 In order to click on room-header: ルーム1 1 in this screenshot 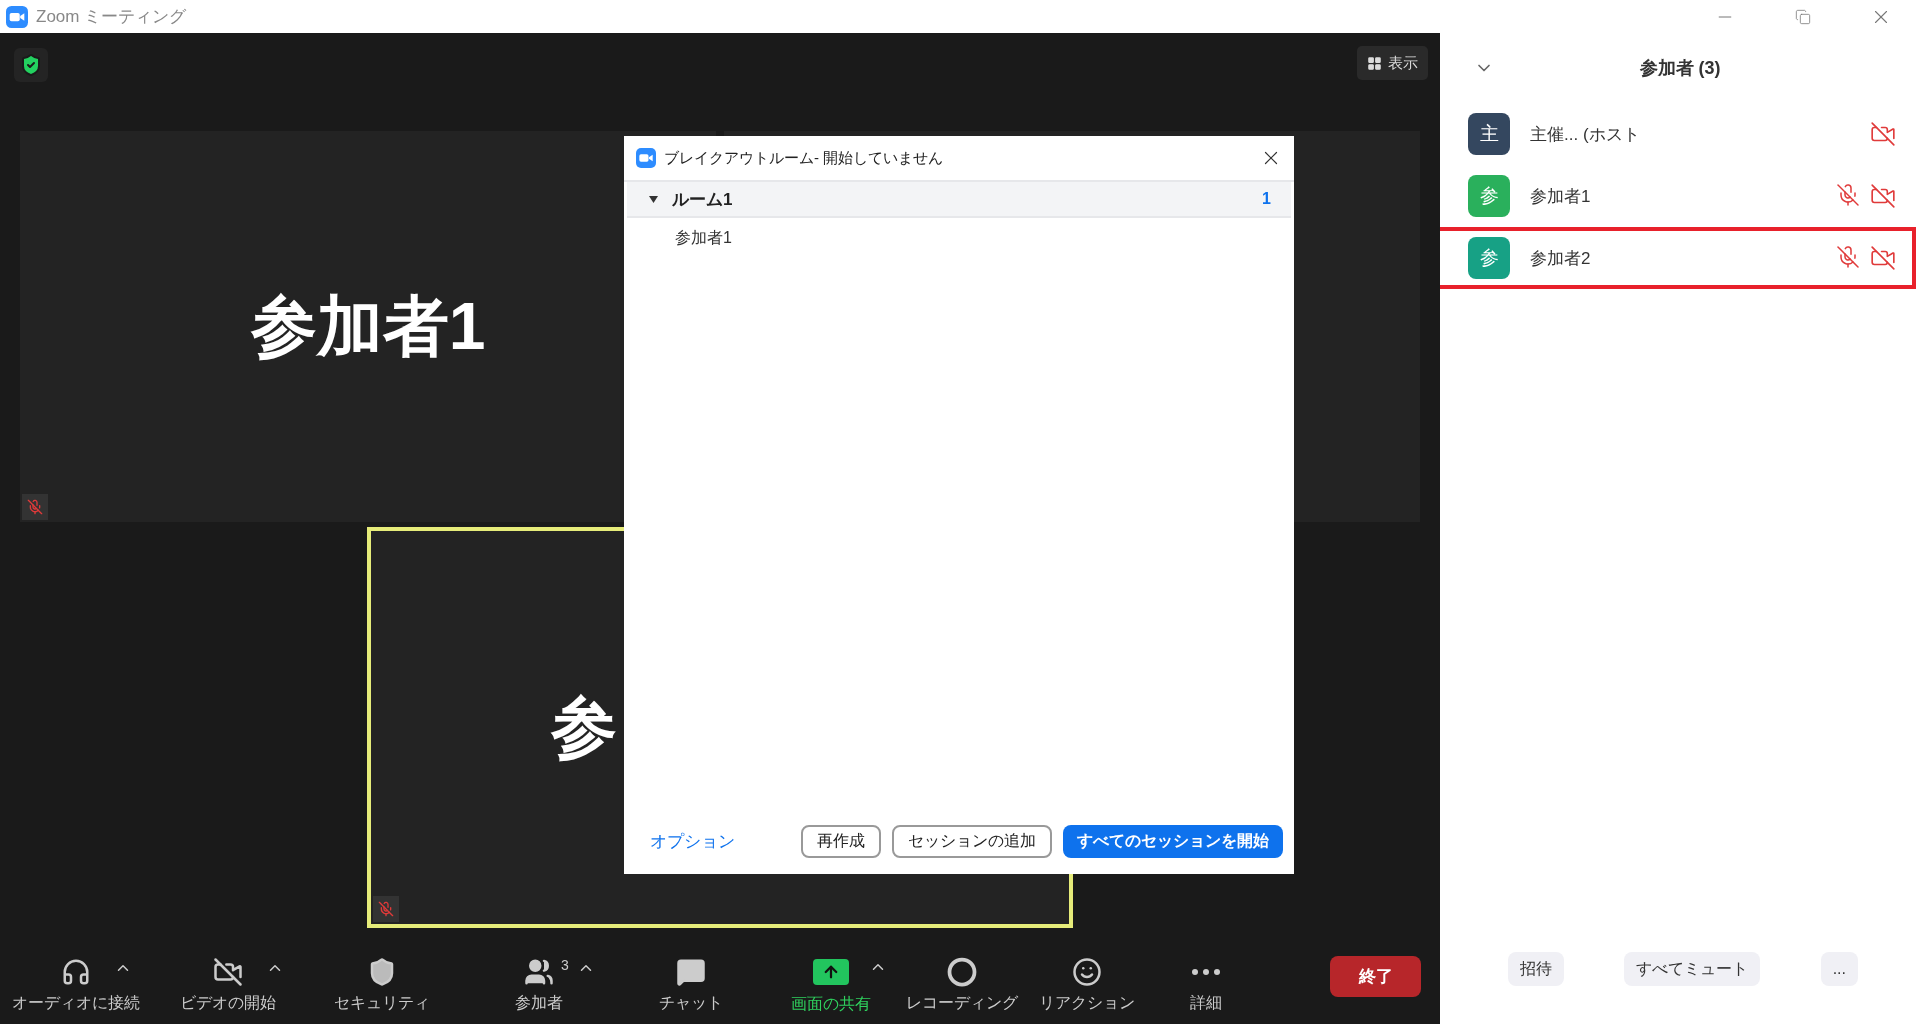, I will do `click(959, 200)`.